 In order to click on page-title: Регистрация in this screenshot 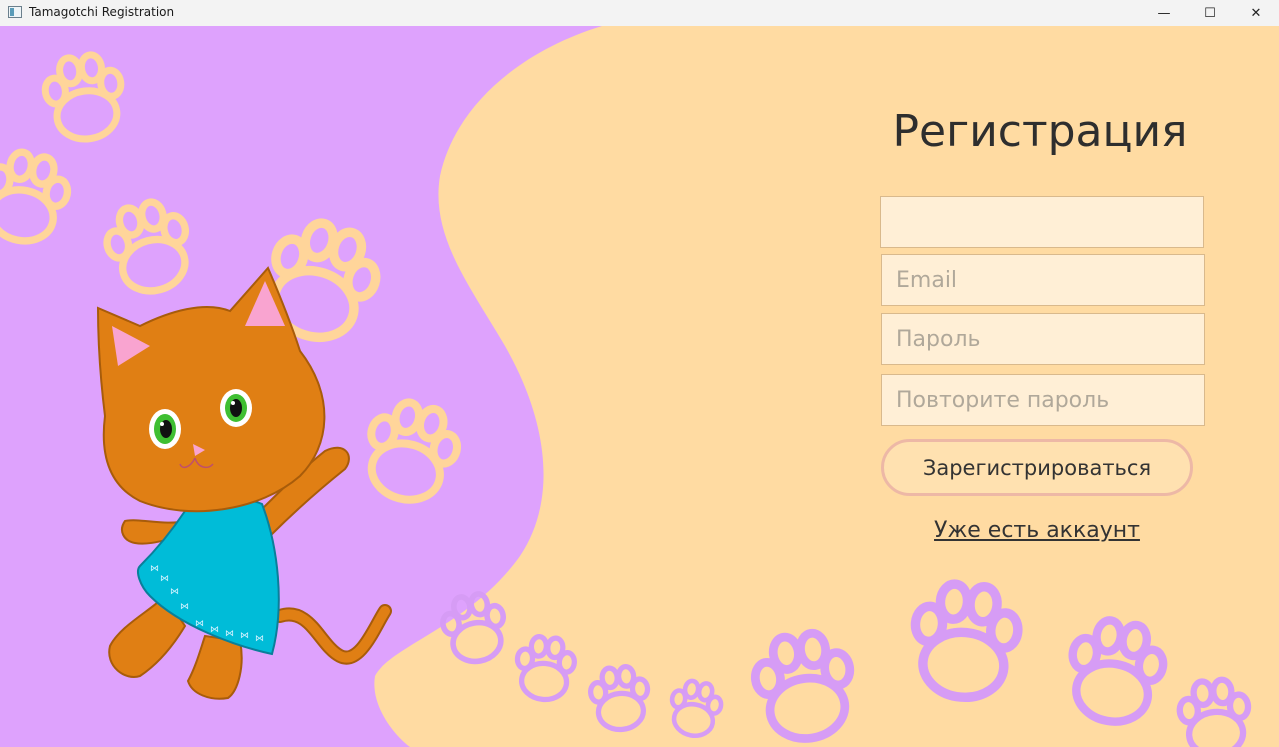, I will do `click(1040, 131)`.